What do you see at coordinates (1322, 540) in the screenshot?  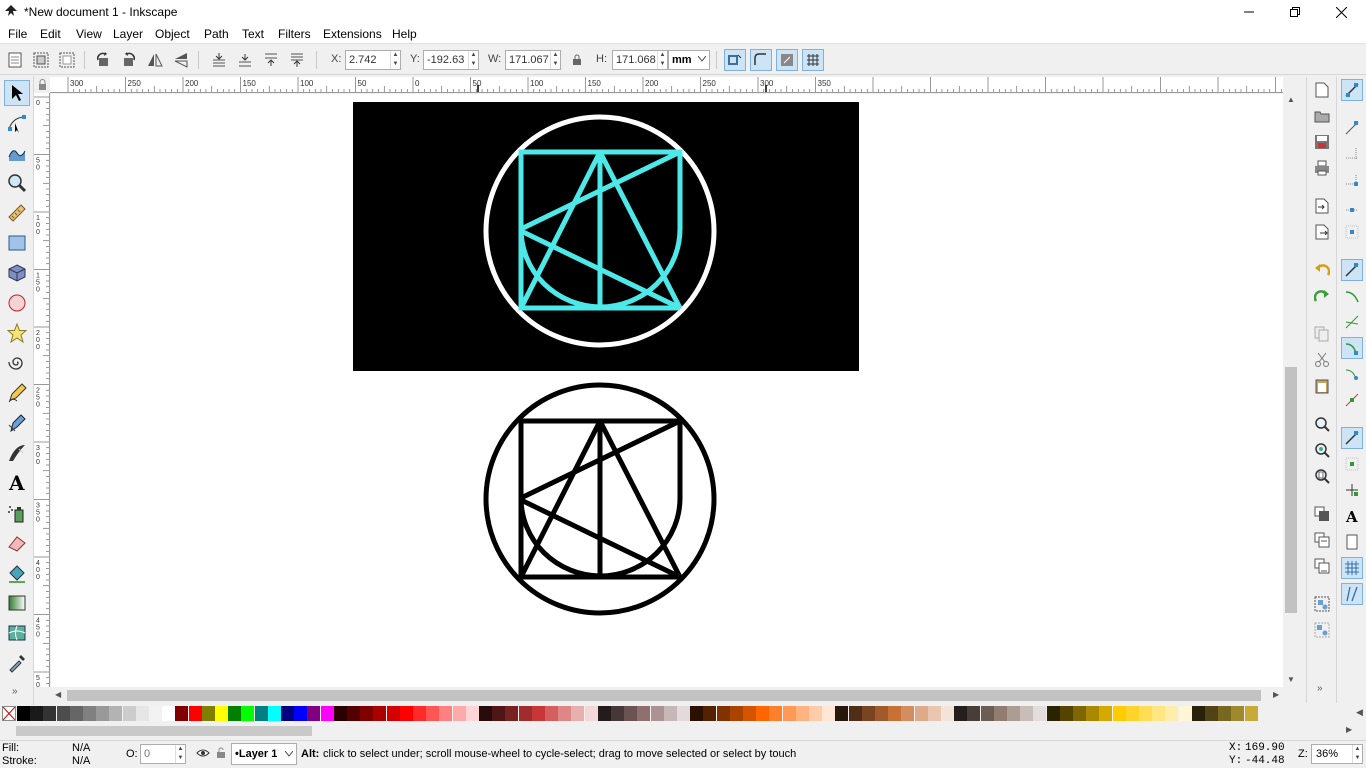 I see `clone-button` at bounding box center [1322, 540].